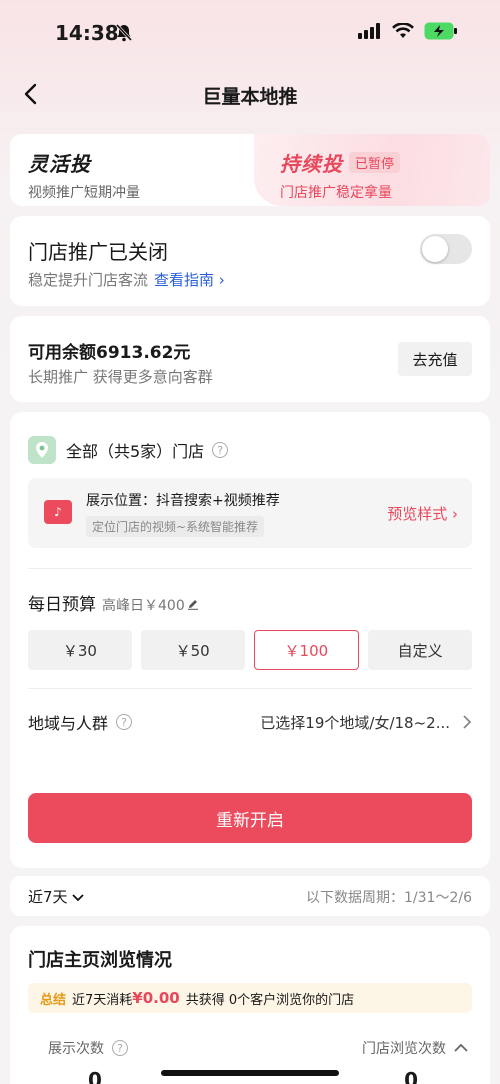 The image size is (500, 1084). What do you see at coordinates (440, 31) in the screenshot?
I see `battery-icon` at bounding box center [440, 31].